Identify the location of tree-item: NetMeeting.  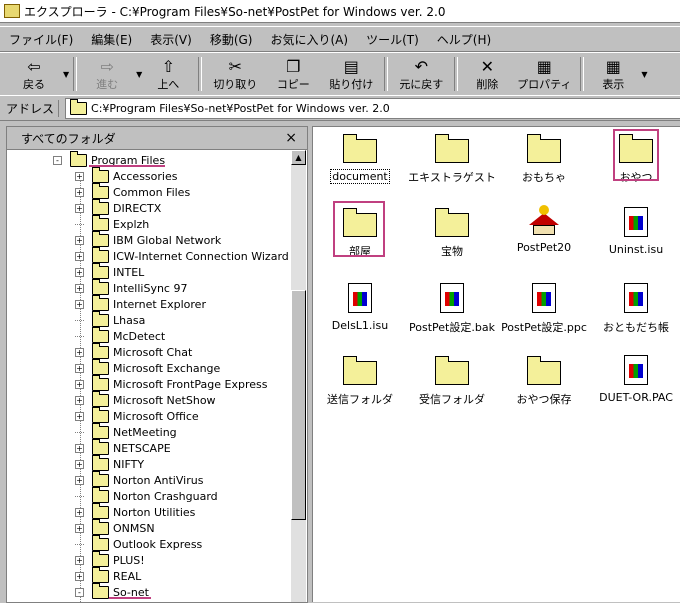
(126, 431).